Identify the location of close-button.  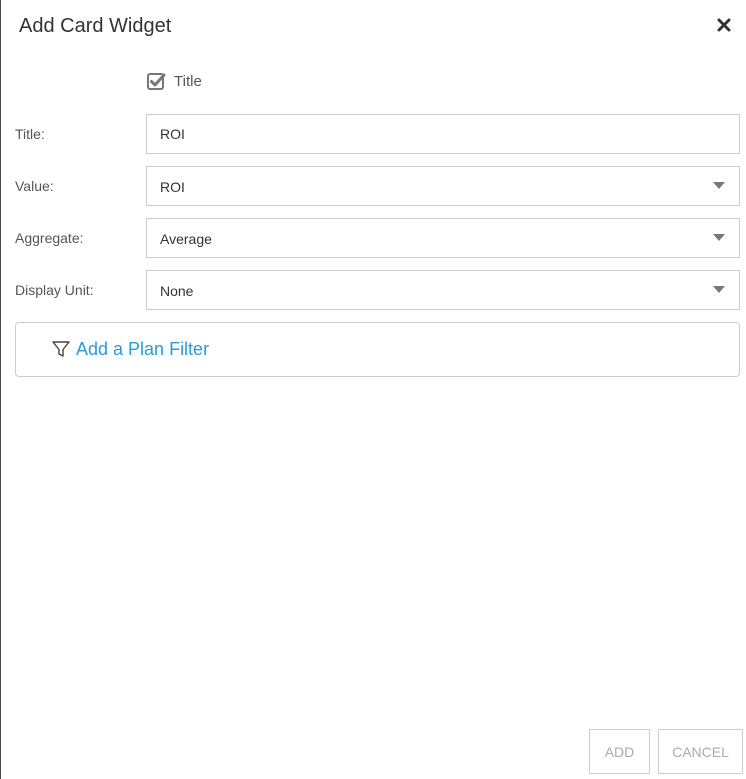
(724, 25).